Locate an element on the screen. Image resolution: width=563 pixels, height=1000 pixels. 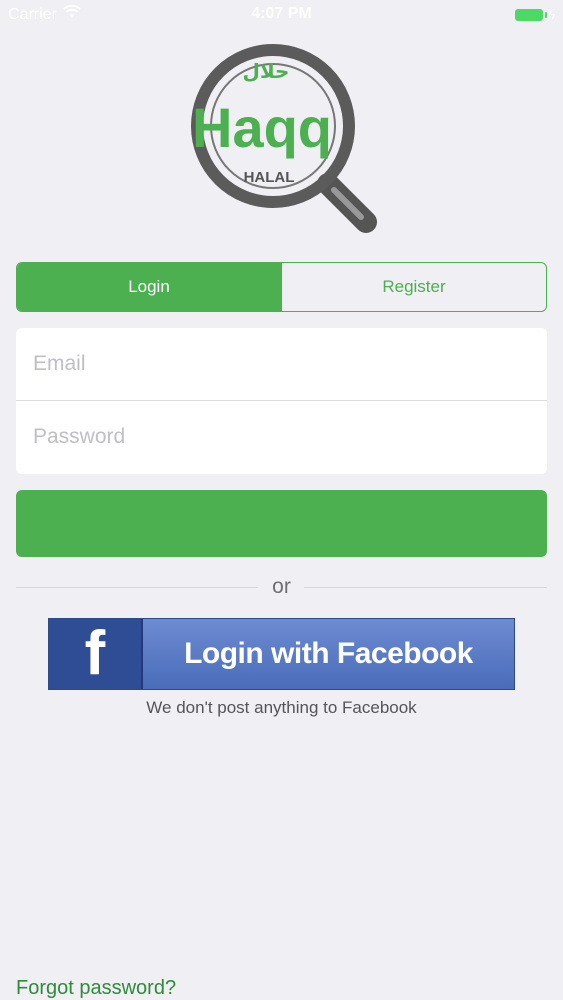
login-submit-button is located at coordinates (281, 523).